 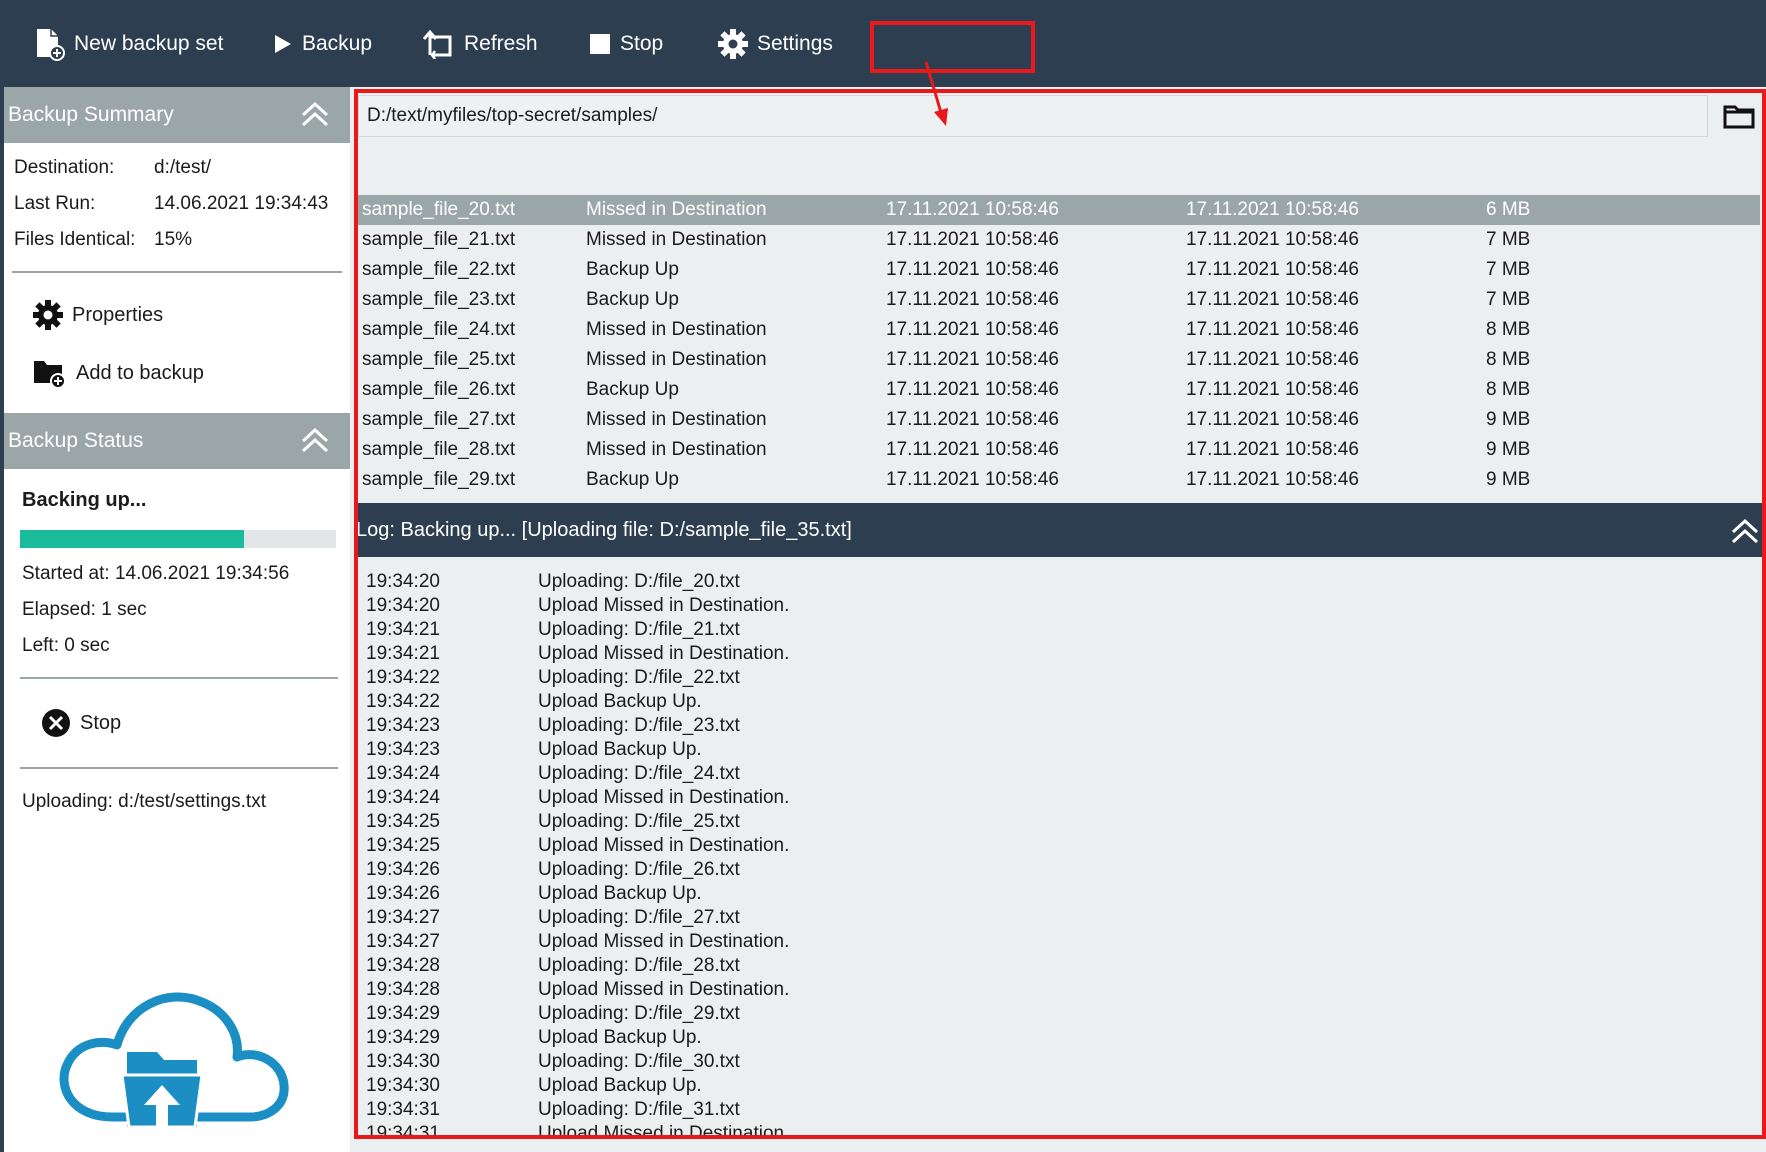 I want to click on annotation-arrow-icon, so click(x=936, y=93).